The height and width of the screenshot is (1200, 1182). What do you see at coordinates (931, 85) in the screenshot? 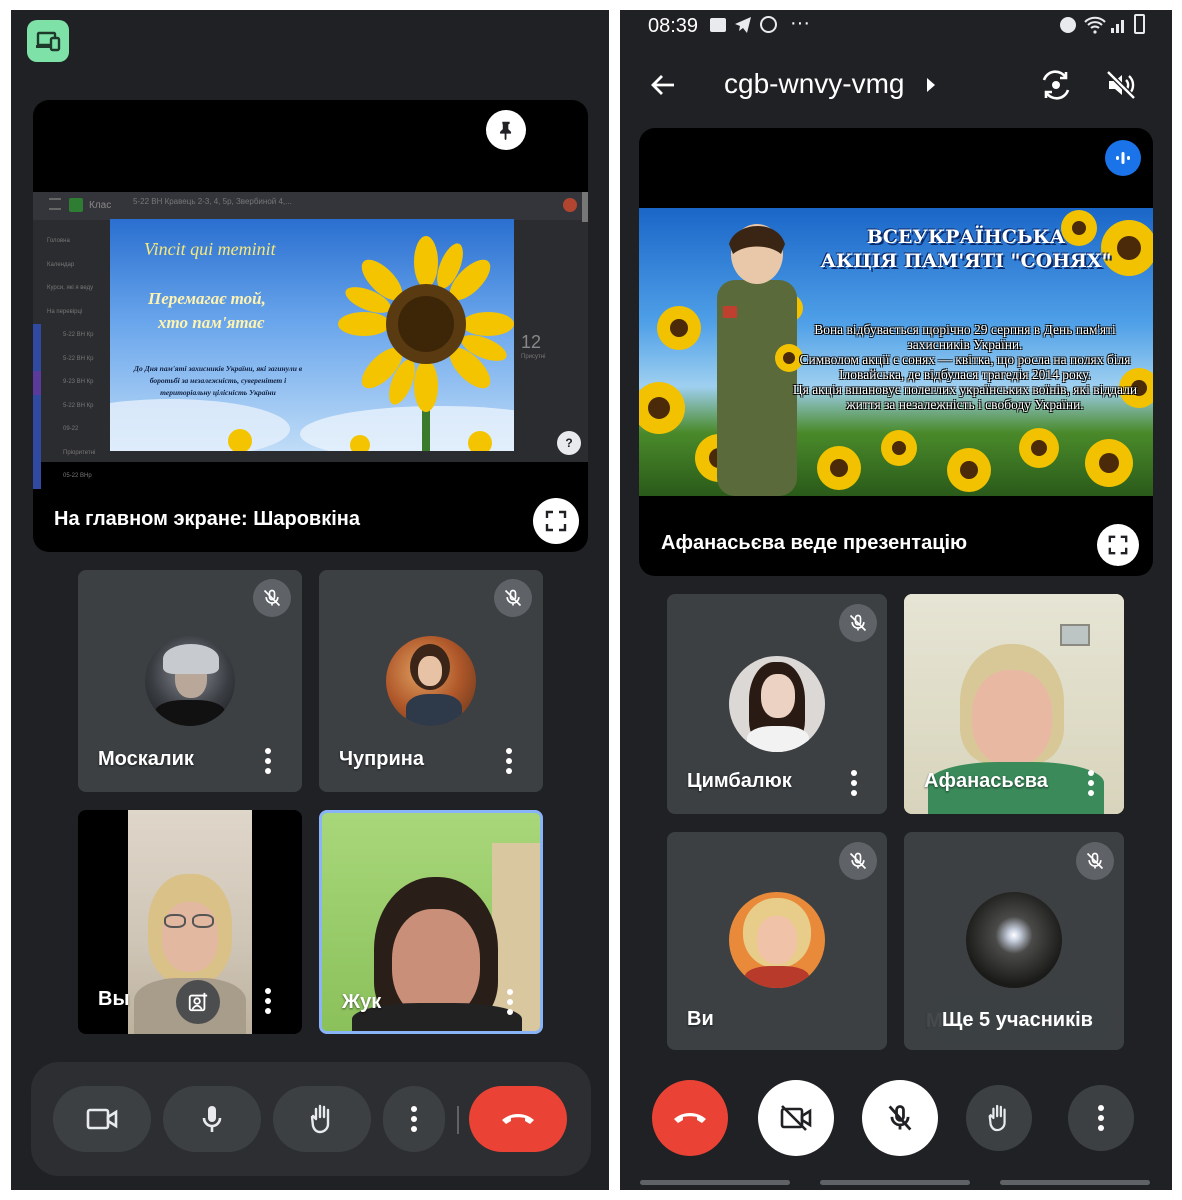
I see `chevron-right-icon` at bounding box center [931, 85].